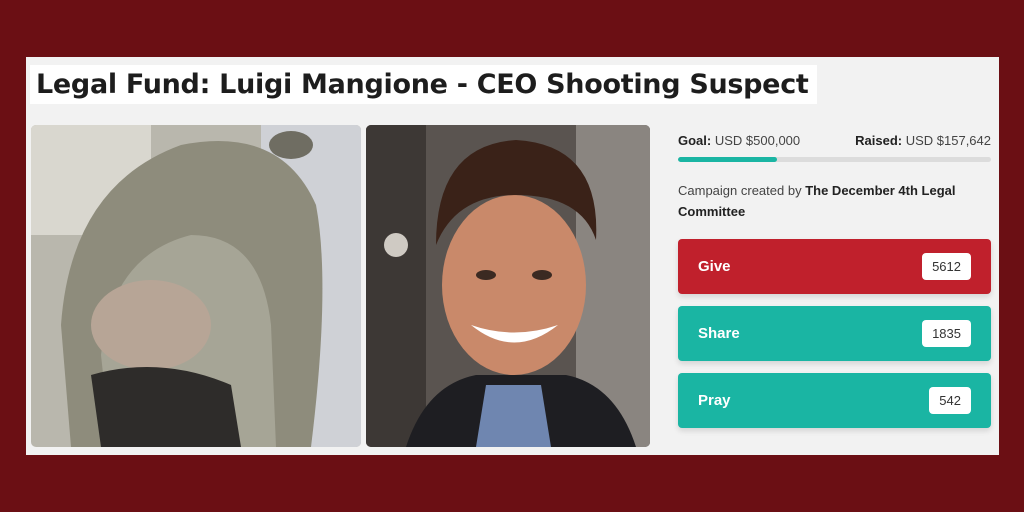 Image resolution: width=1024 pixels, height=512 pixels. What do you see at coordinates (740, 190) in the screenshot?
I see `creator-prefix: Campaign created by` at bounding box center [740, 190].